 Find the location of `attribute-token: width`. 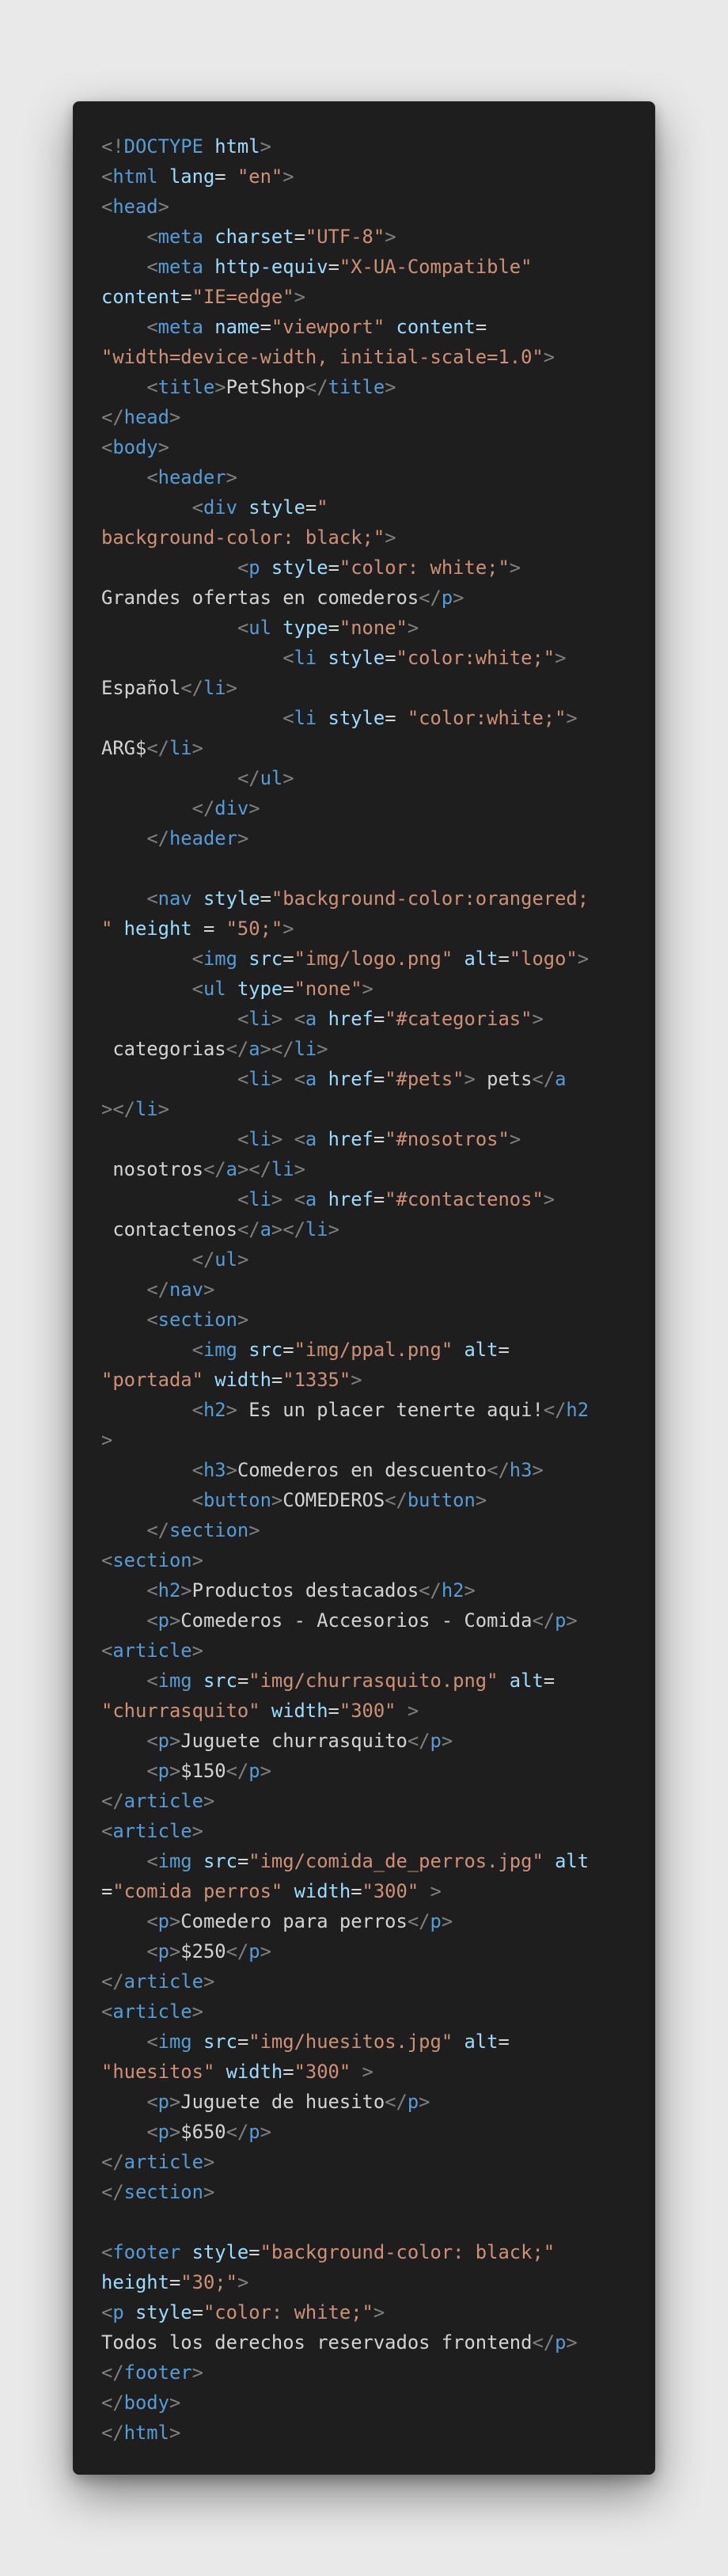

attribute-token: width is located at coordinates (242, 1380).